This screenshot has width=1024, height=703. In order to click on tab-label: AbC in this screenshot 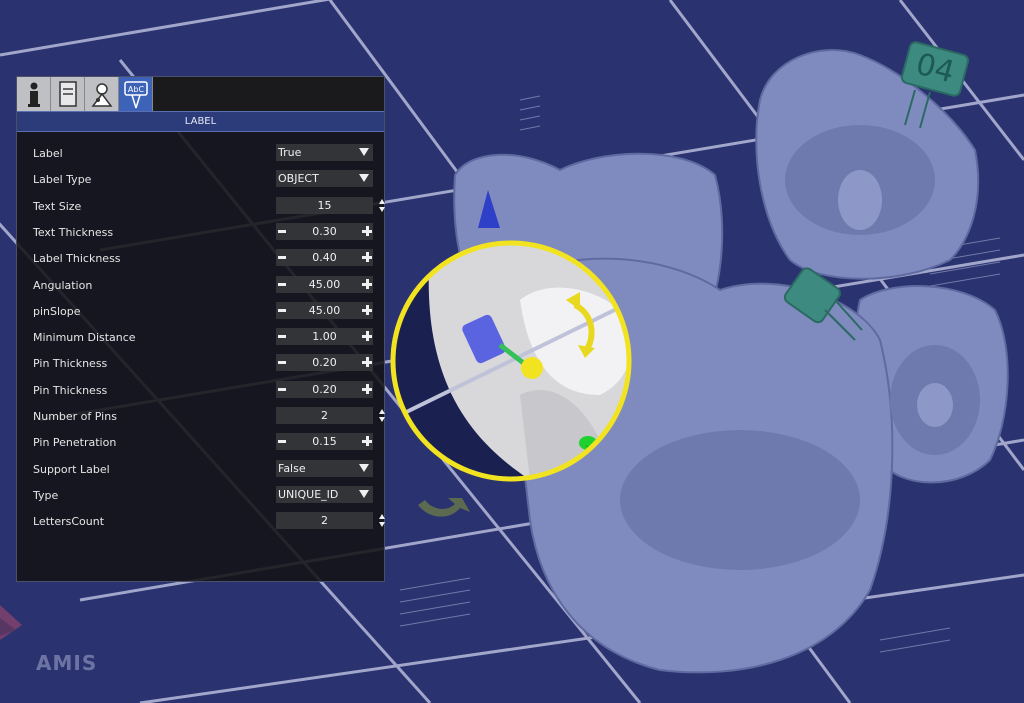, I will do `click(136, 94)`.